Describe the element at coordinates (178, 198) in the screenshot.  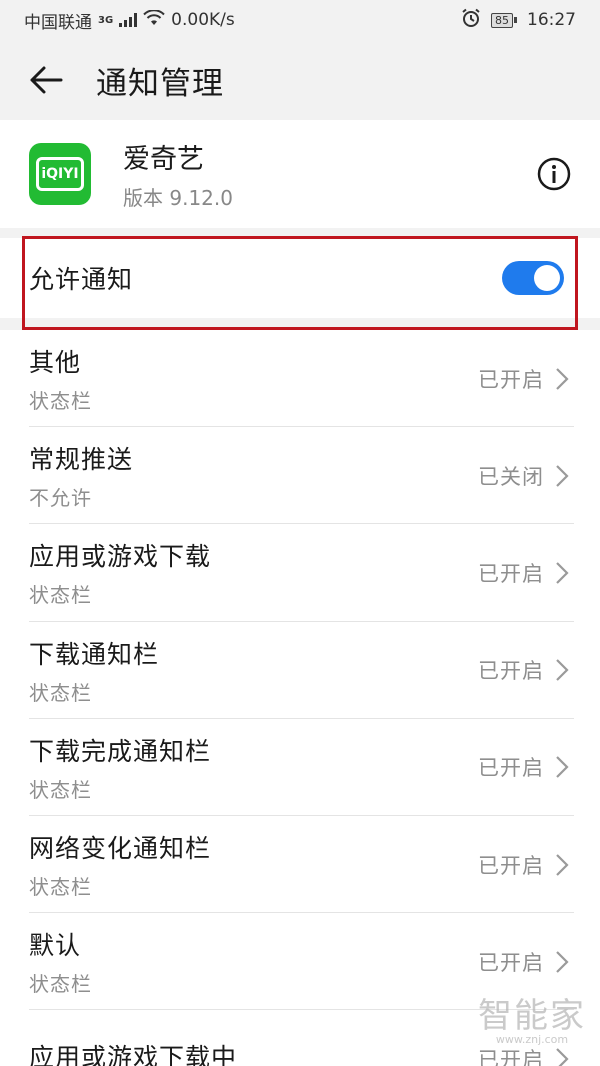
I see `app-version: 版本 9.12.0` at that location.